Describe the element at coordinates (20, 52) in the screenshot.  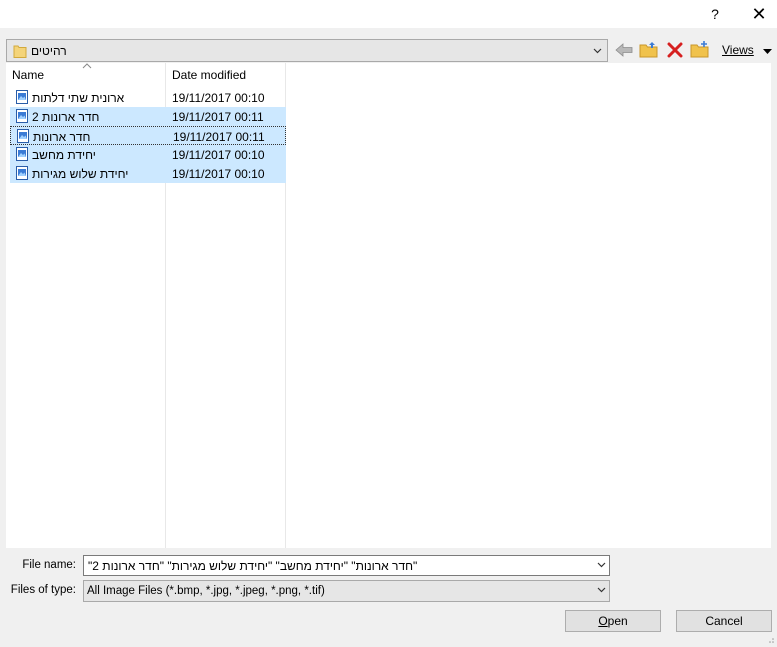
I see `folder-icon` at that location.